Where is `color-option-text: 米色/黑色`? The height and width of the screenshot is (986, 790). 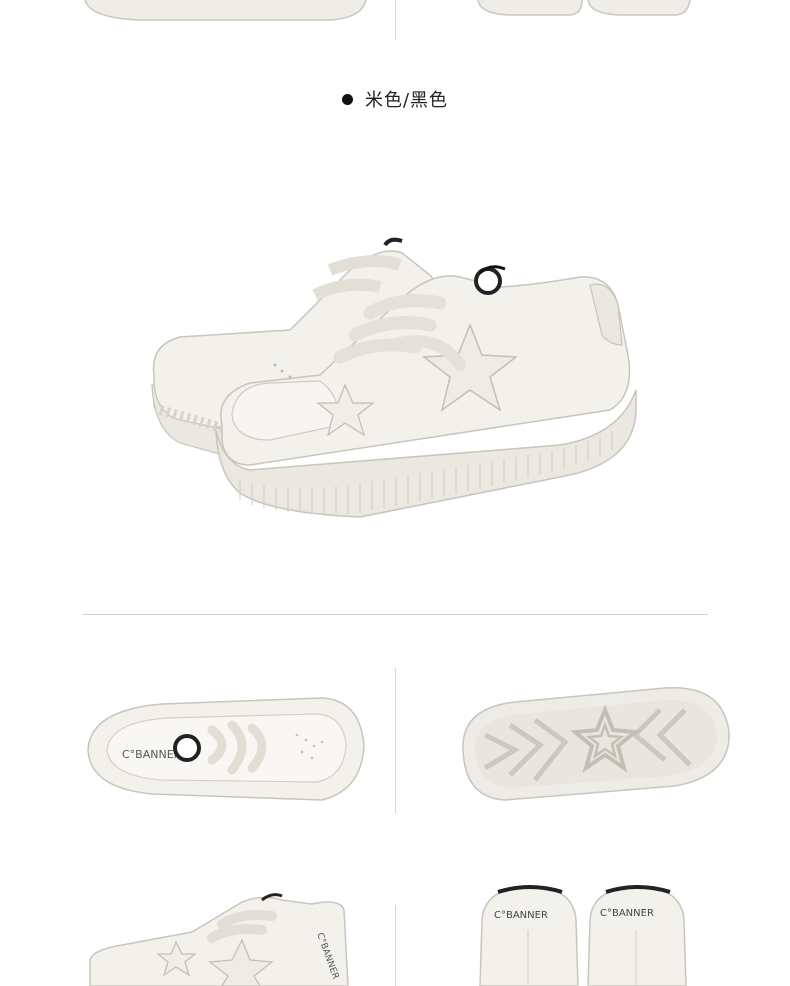
color-option-text: 米色/黑色 is located at coordinates (406, 100).